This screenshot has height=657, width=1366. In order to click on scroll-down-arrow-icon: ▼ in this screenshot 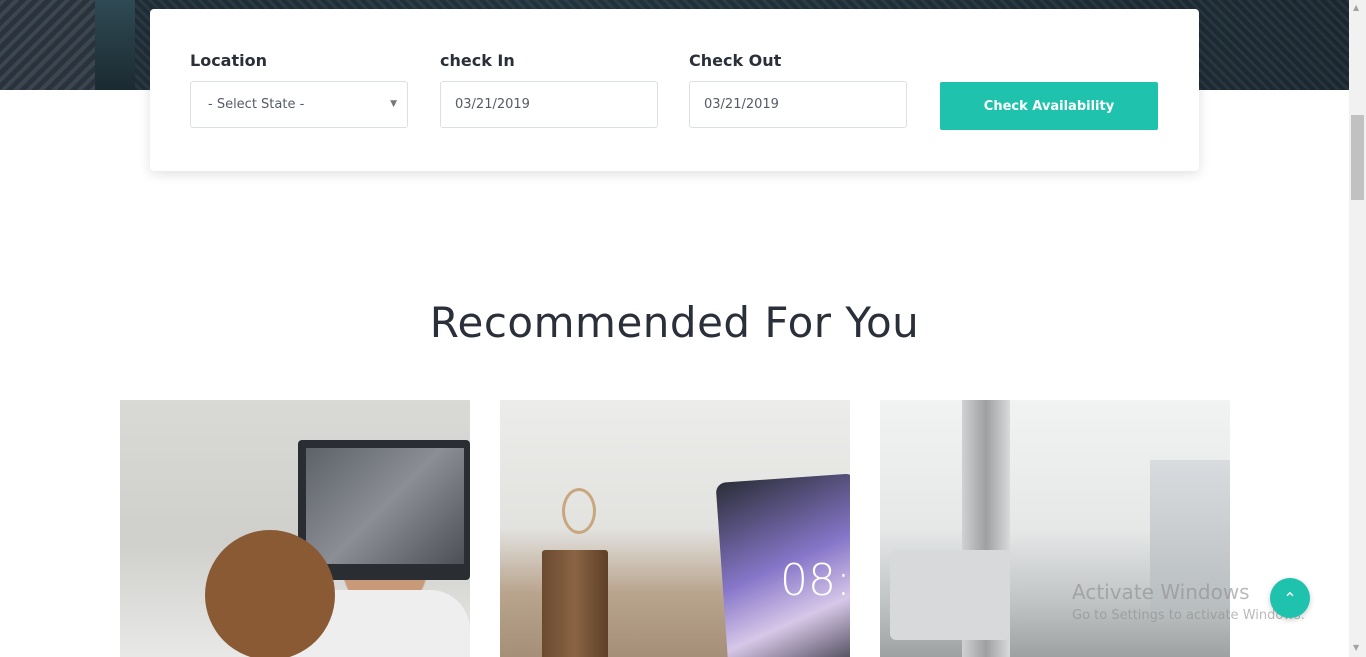, I will do `click(1356, 647)`.